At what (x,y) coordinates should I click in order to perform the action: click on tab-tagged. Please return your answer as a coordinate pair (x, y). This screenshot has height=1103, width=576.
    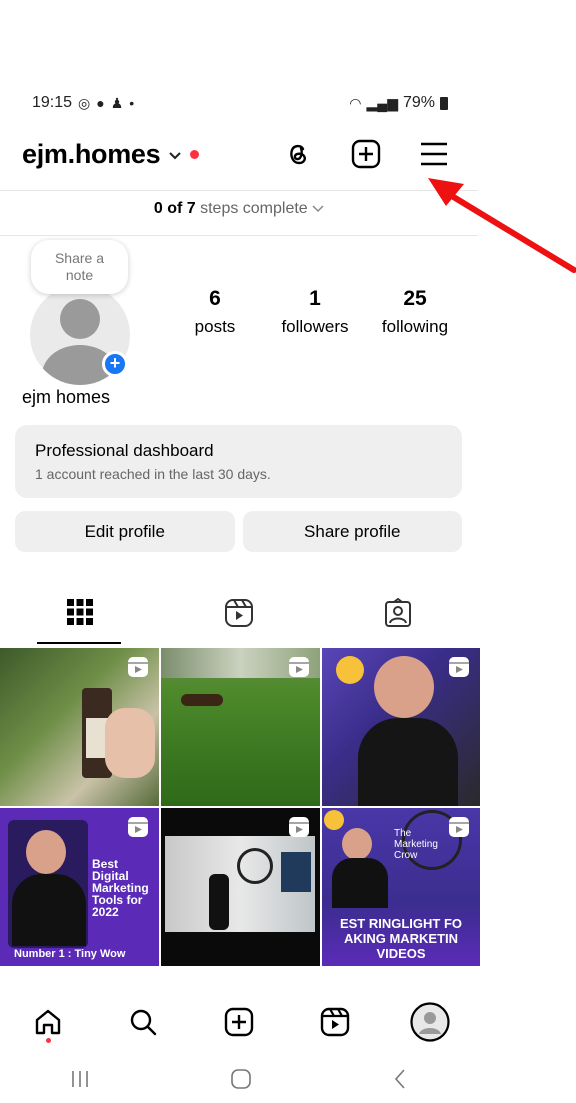
    Looking at the image, I should click on (397, 618).